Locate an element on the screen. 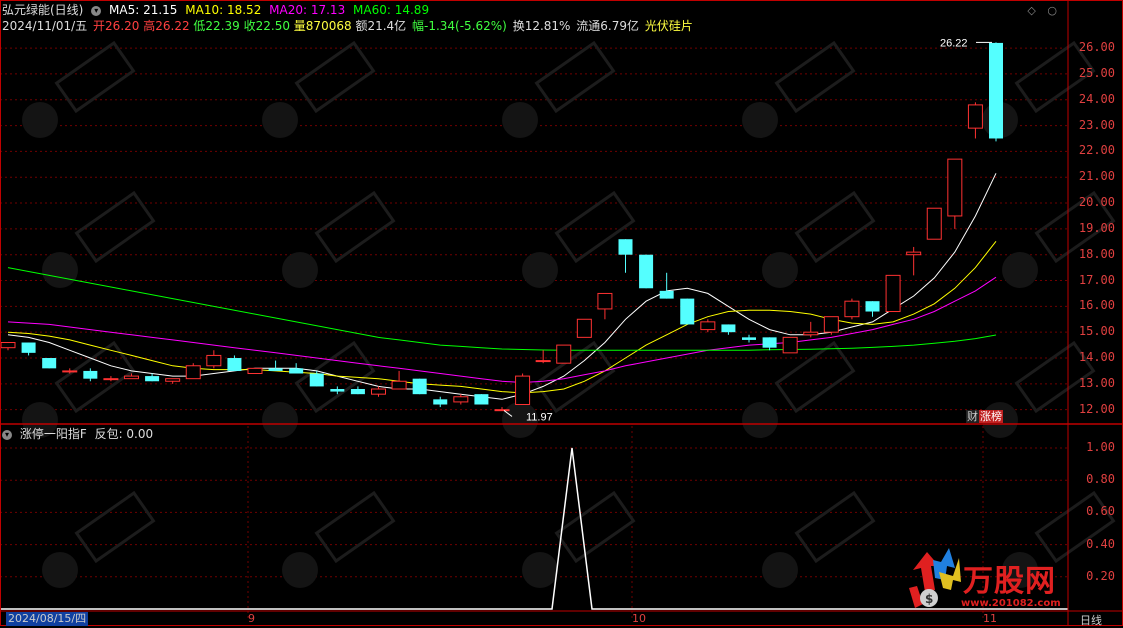  x-label-oct: 10 is located at coordinates (639, 618).